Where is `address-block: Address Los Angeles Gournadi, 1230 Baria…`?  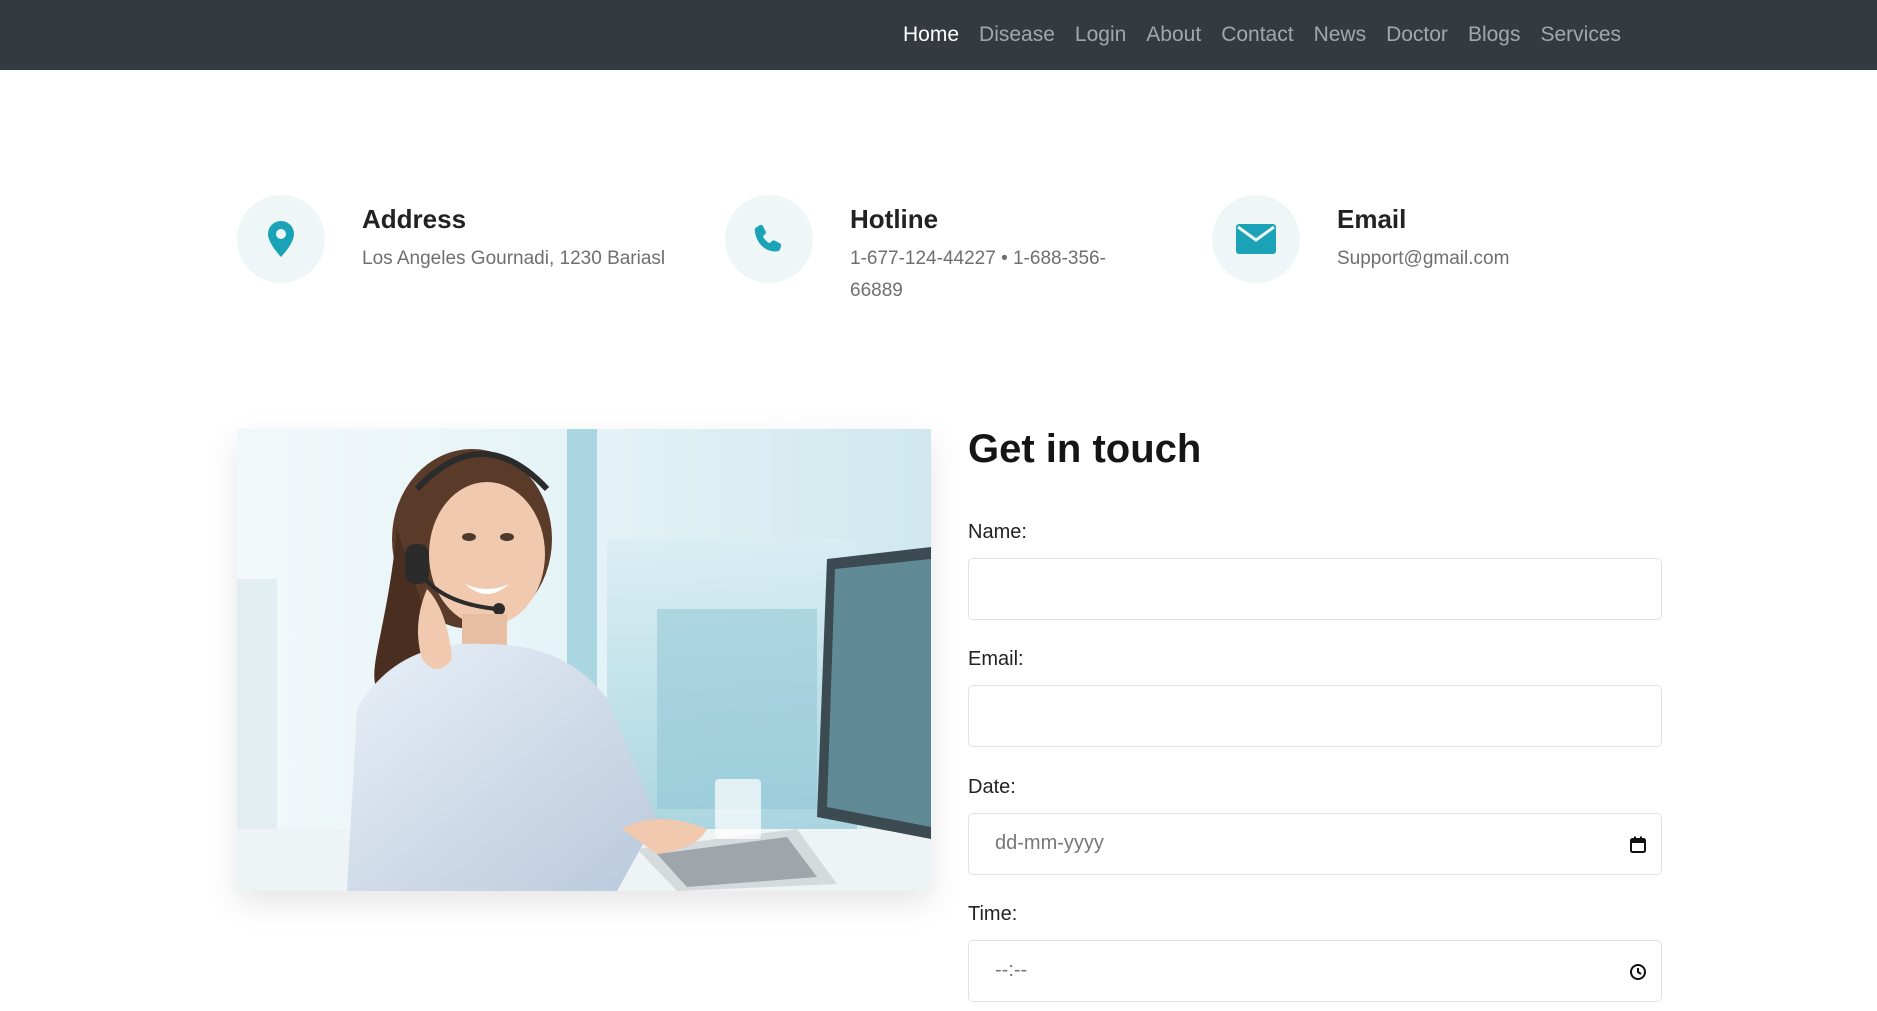
address-block: Address Los Angeles Gournadi, 1230 Baria… is located at coordinates (467, 250).